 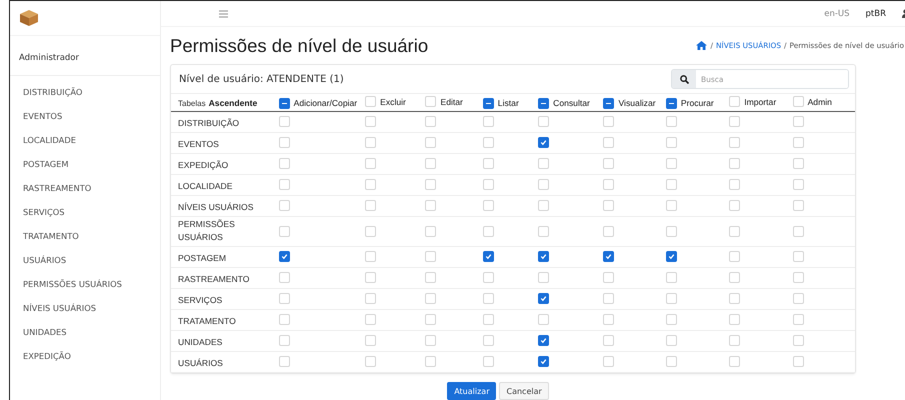 What do you see at coordinates (85, 116) in the screenshot?
I see `sidebar-item: EVENTOS` at bounding box center [85, 116].